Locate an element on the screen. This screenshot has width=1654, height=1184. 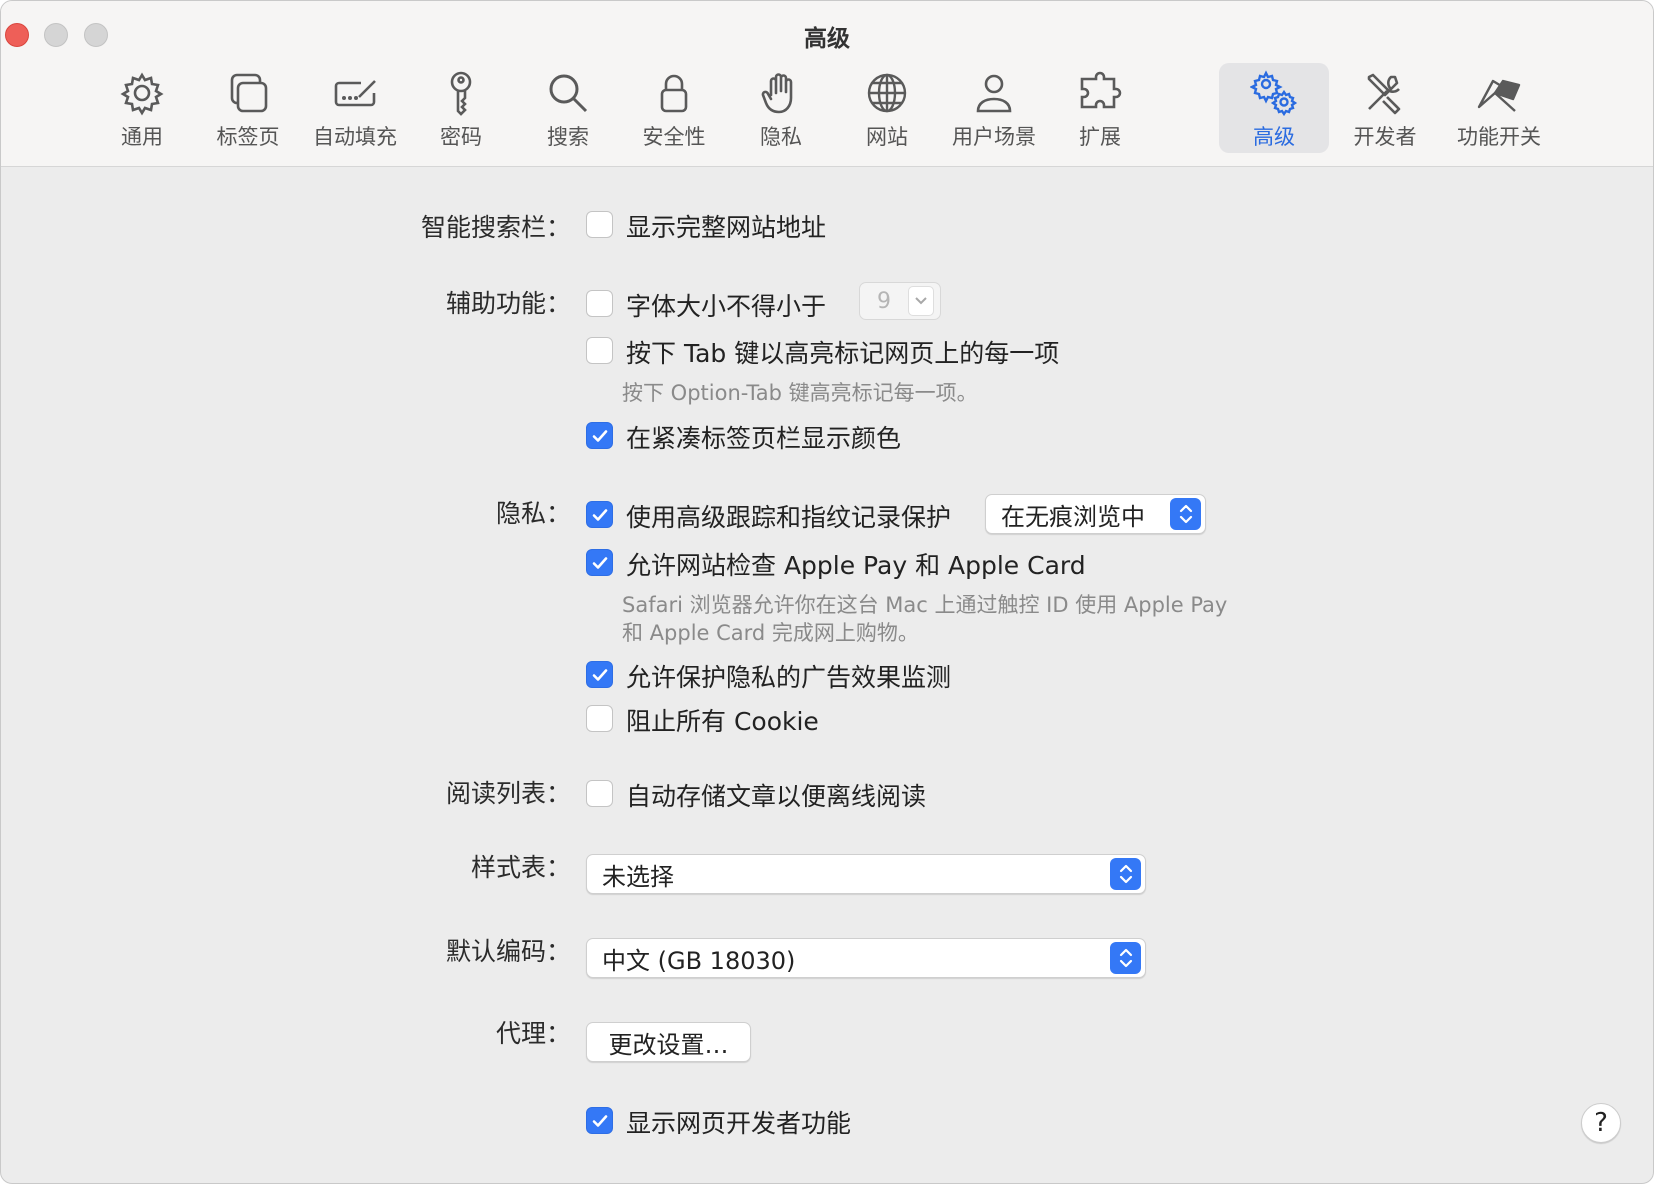
reading-list-label: 阅读列表： is located at coordinates (508, 793).